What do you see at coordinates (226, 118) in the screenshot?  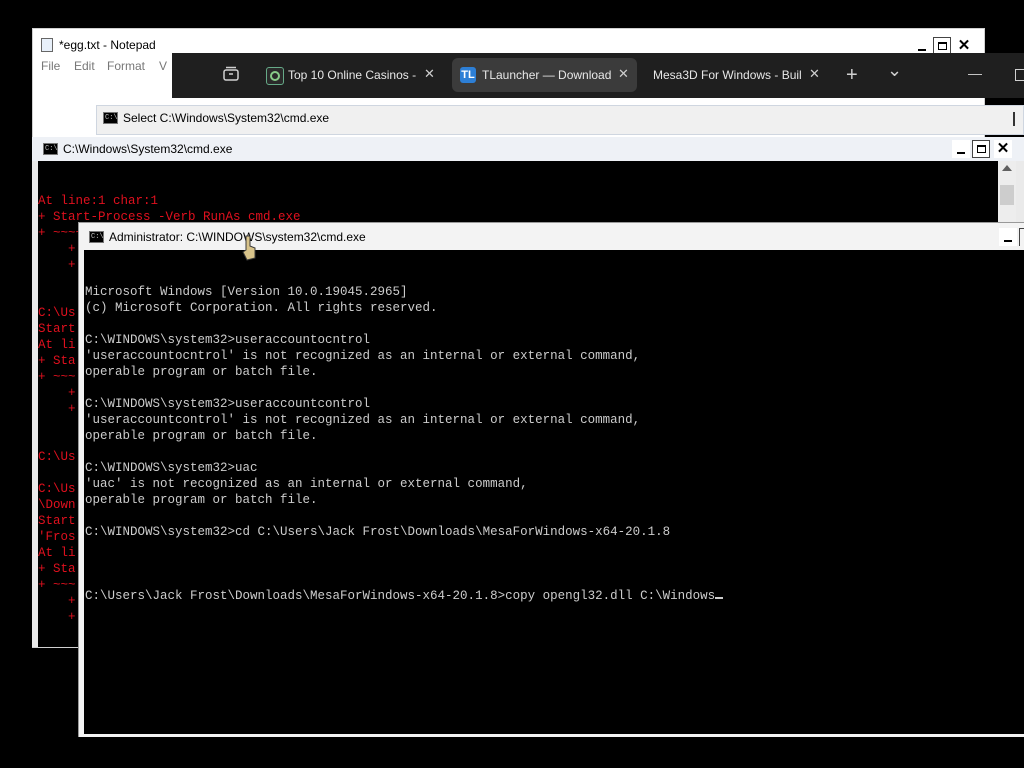 I see `cmd-select-title: Select C:\Windows\System32\cmd.exe` at bounding box center [226, 118].